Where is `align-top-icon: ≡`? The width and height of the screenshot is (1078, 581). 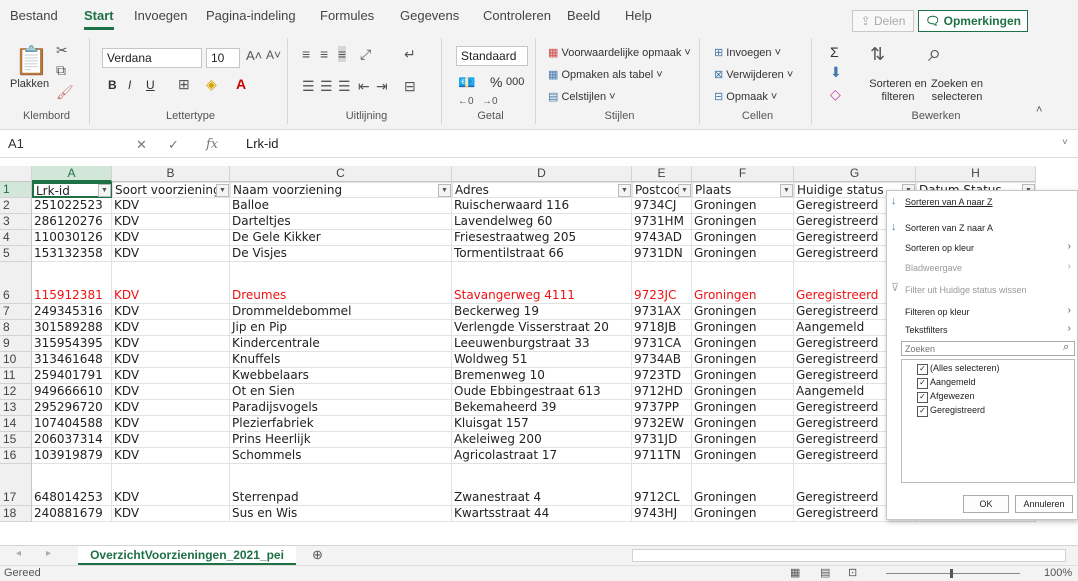
align-top-icon: ≡ is located at coordinates (306, 54).